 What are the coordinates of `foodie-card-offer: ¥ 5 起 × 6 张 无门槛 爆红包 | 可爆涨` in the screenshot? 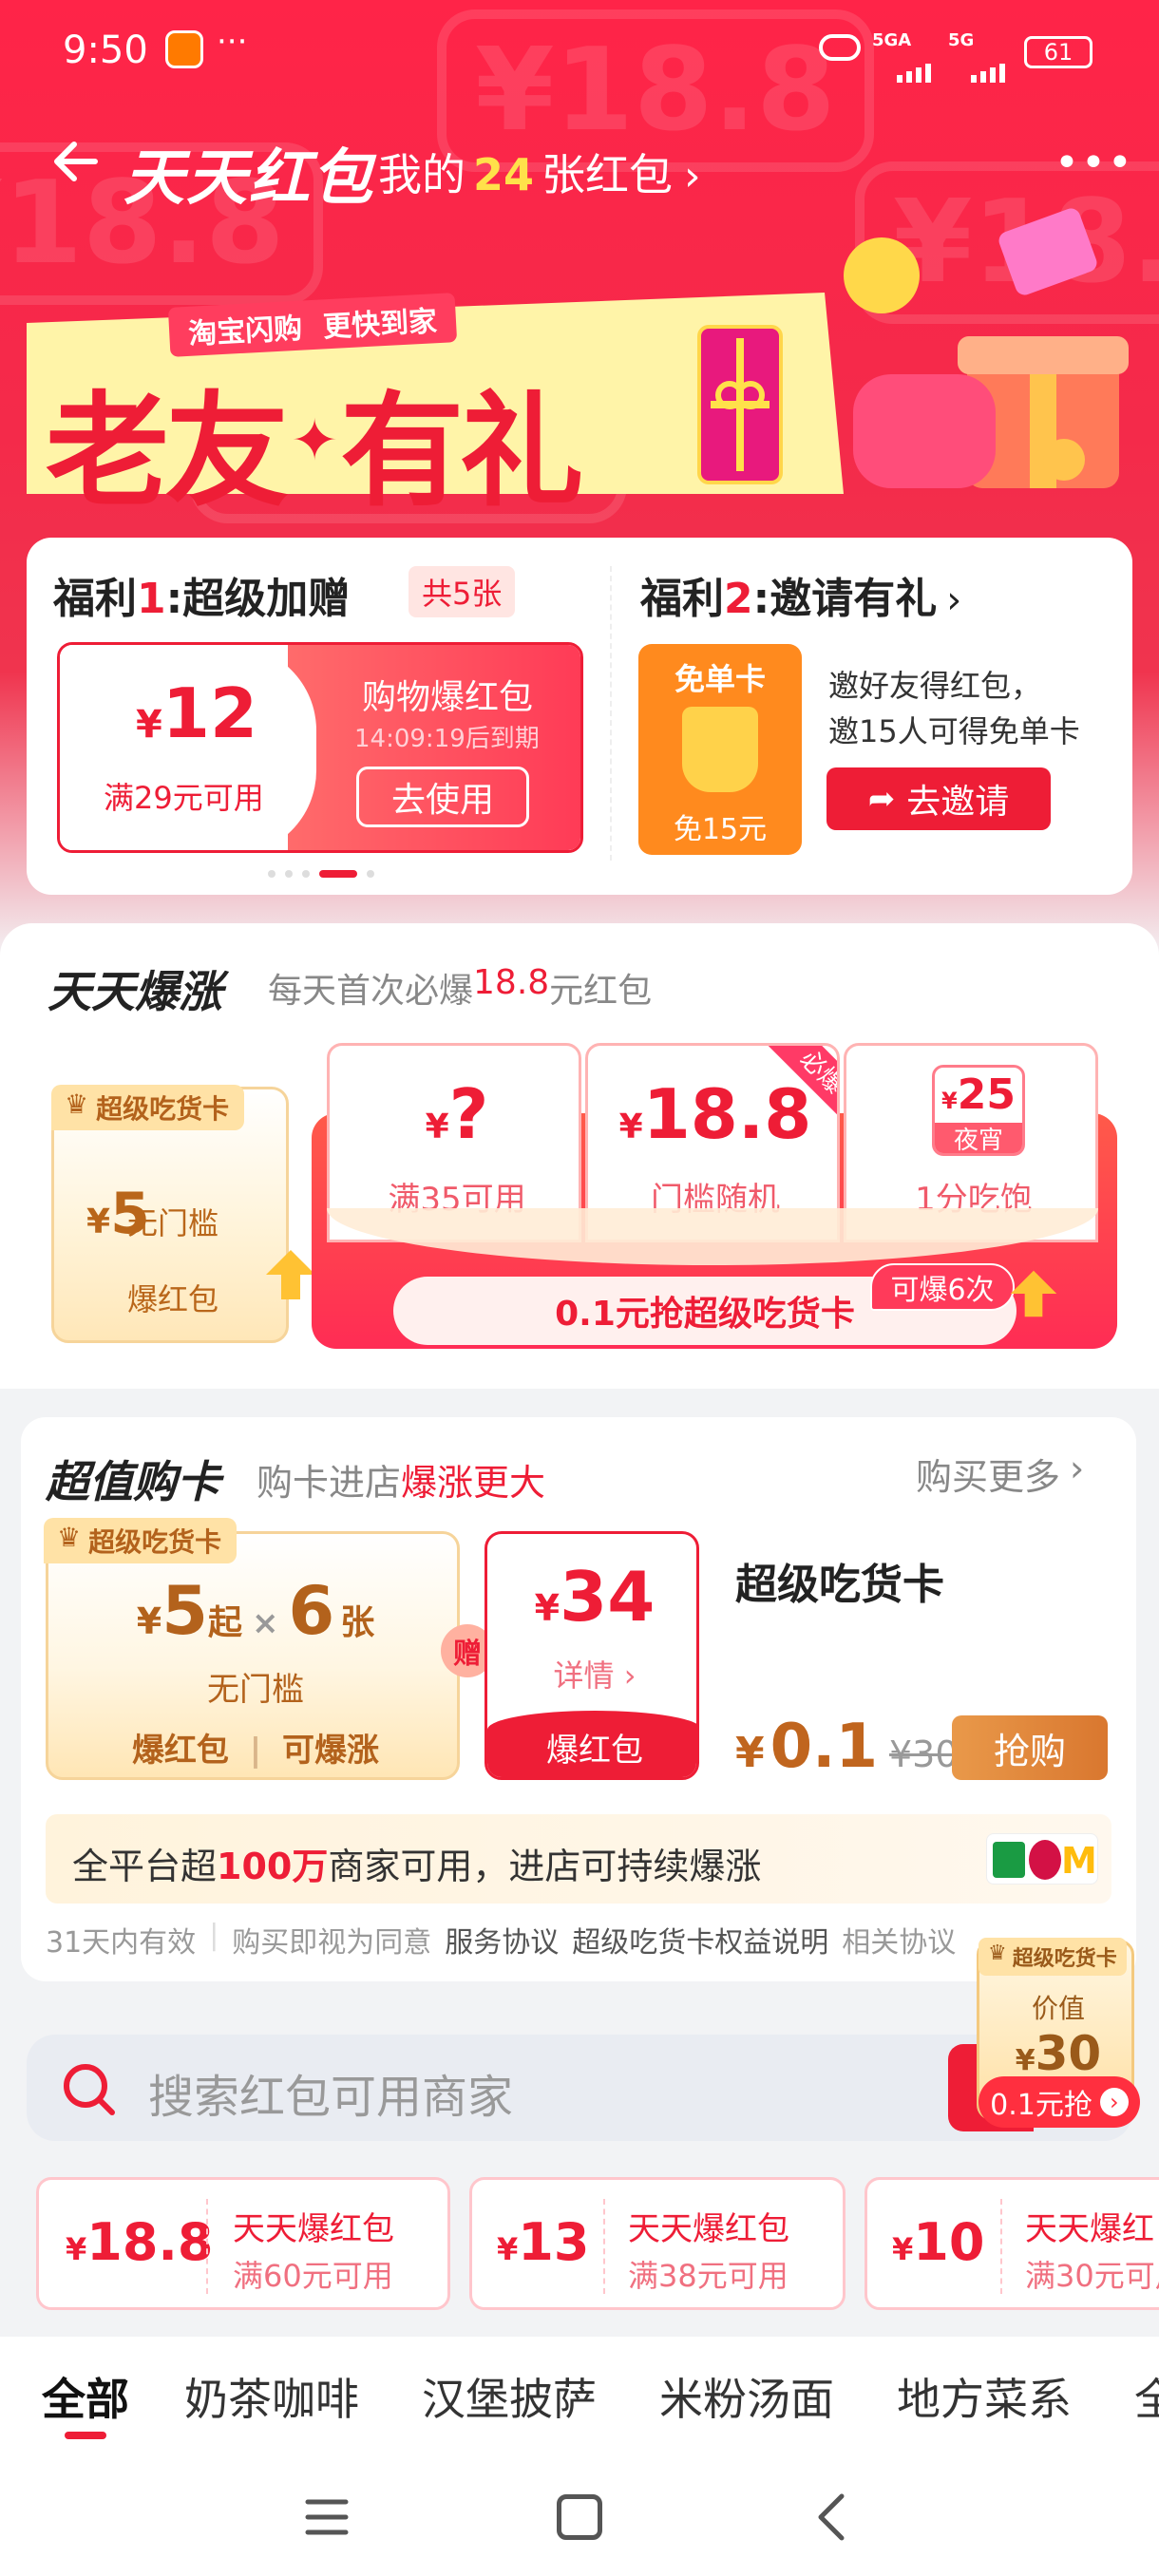 It's located at (253, 1655).